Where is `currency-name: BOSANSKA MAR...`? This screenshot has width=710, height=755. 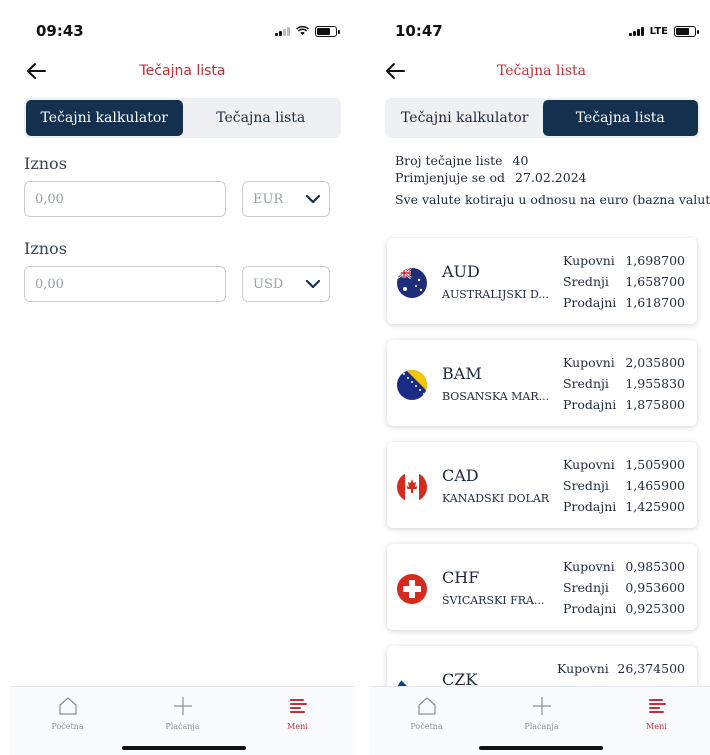
currency-name: BOSANSKA MAR... is located at coordinates (496, 396).